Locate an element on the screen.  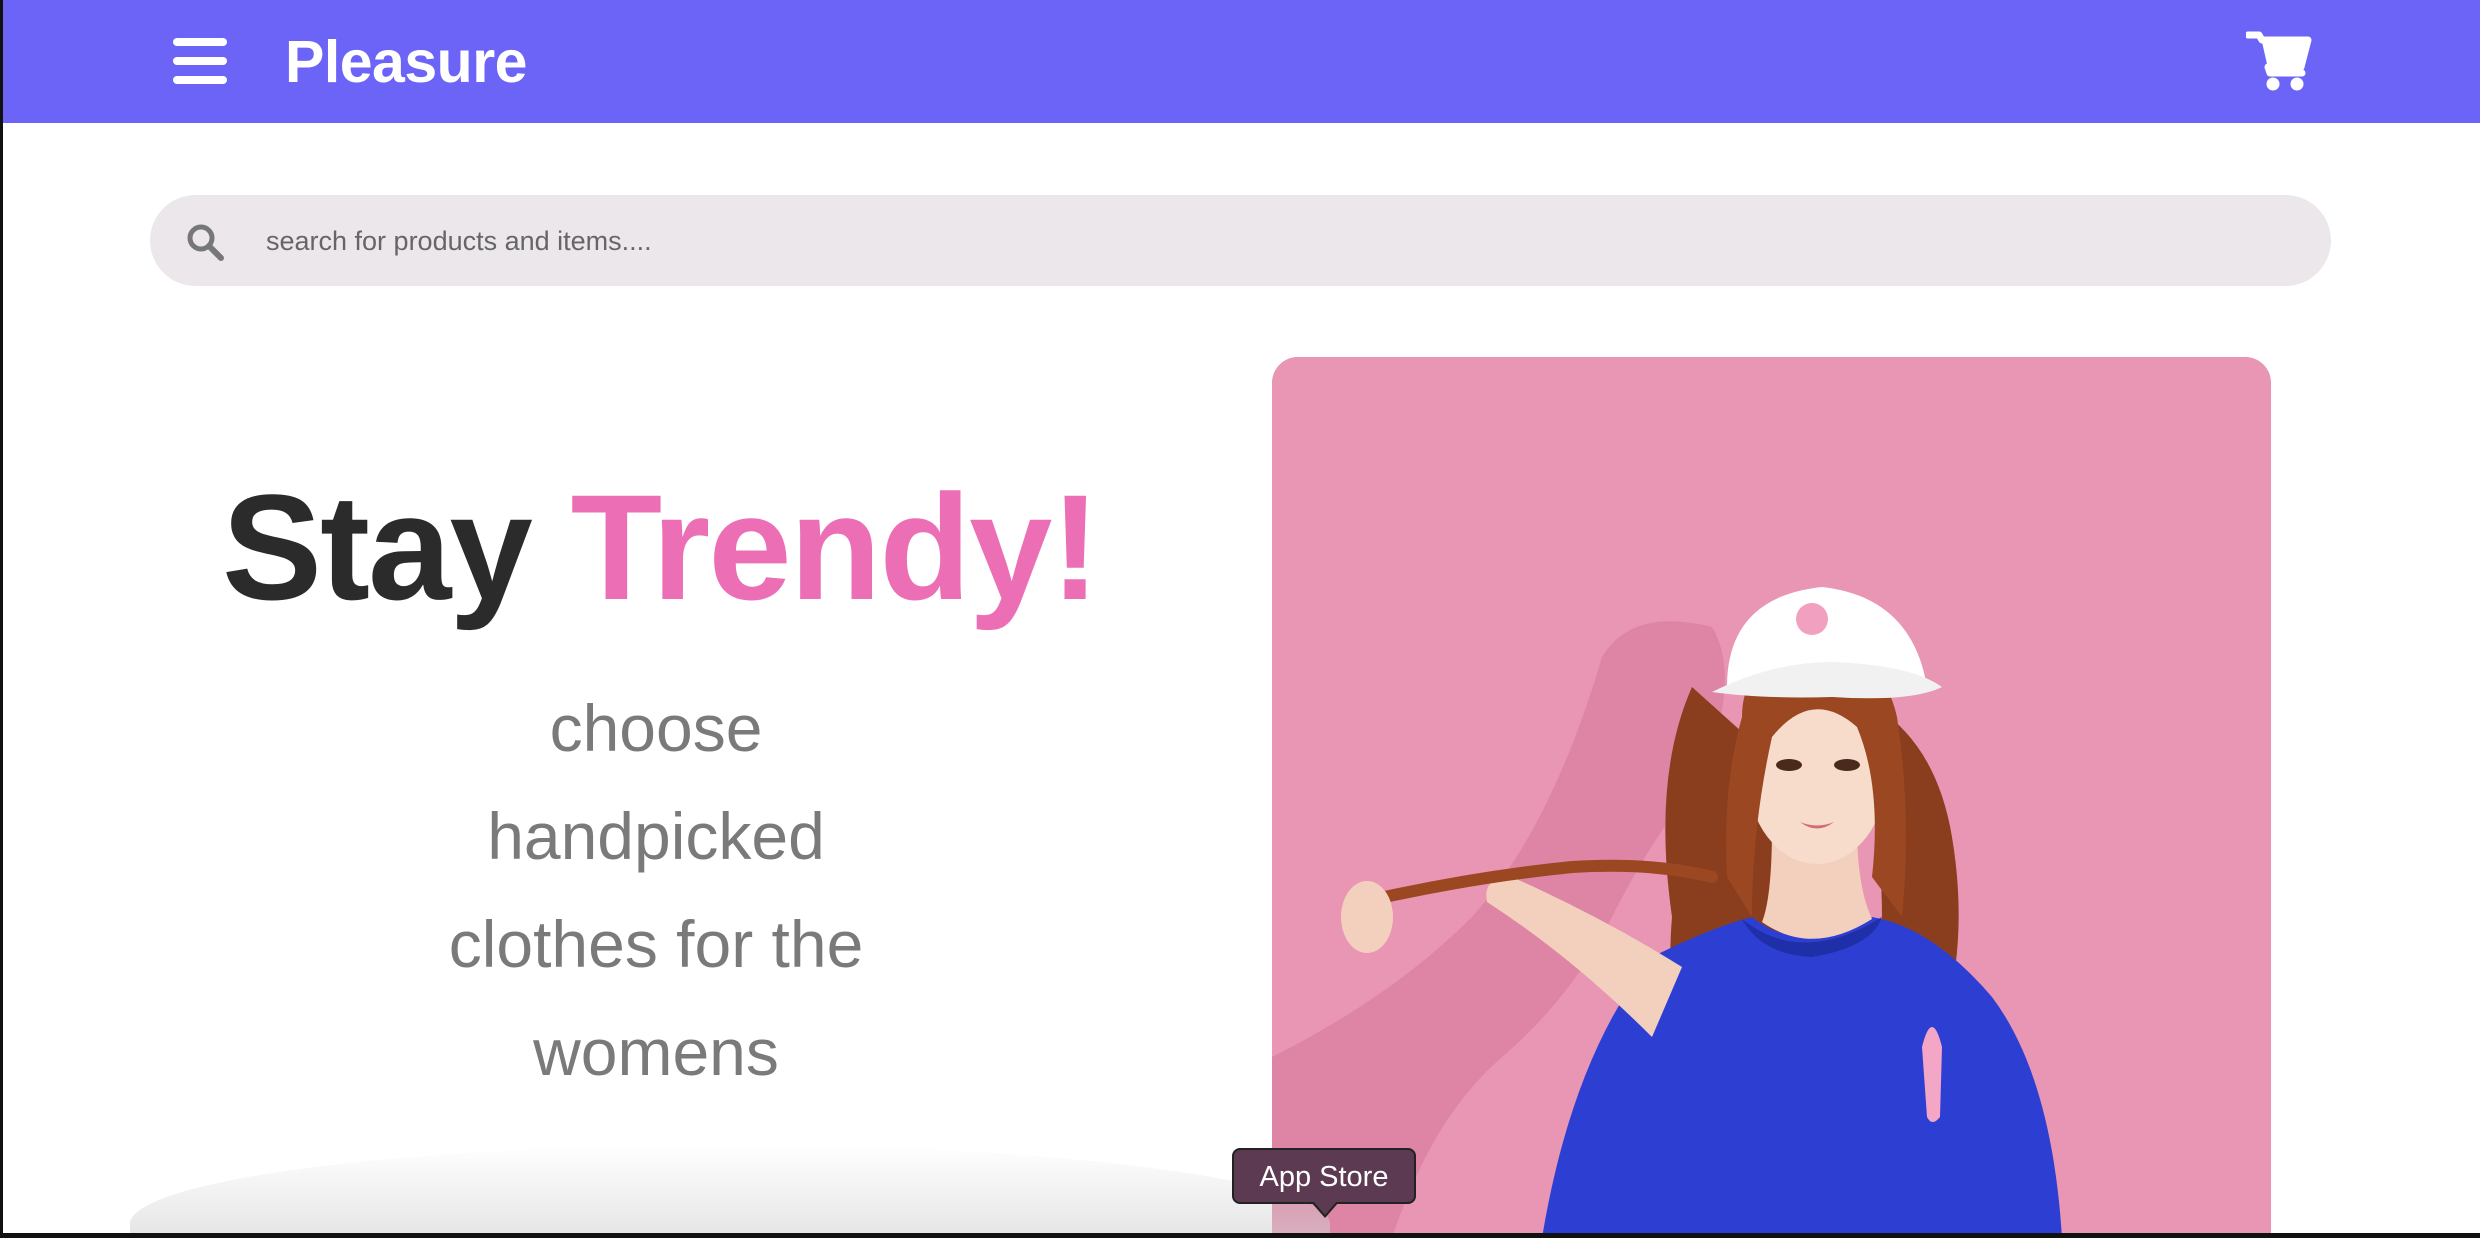
search-bar is located at coordinates (1240, 241).